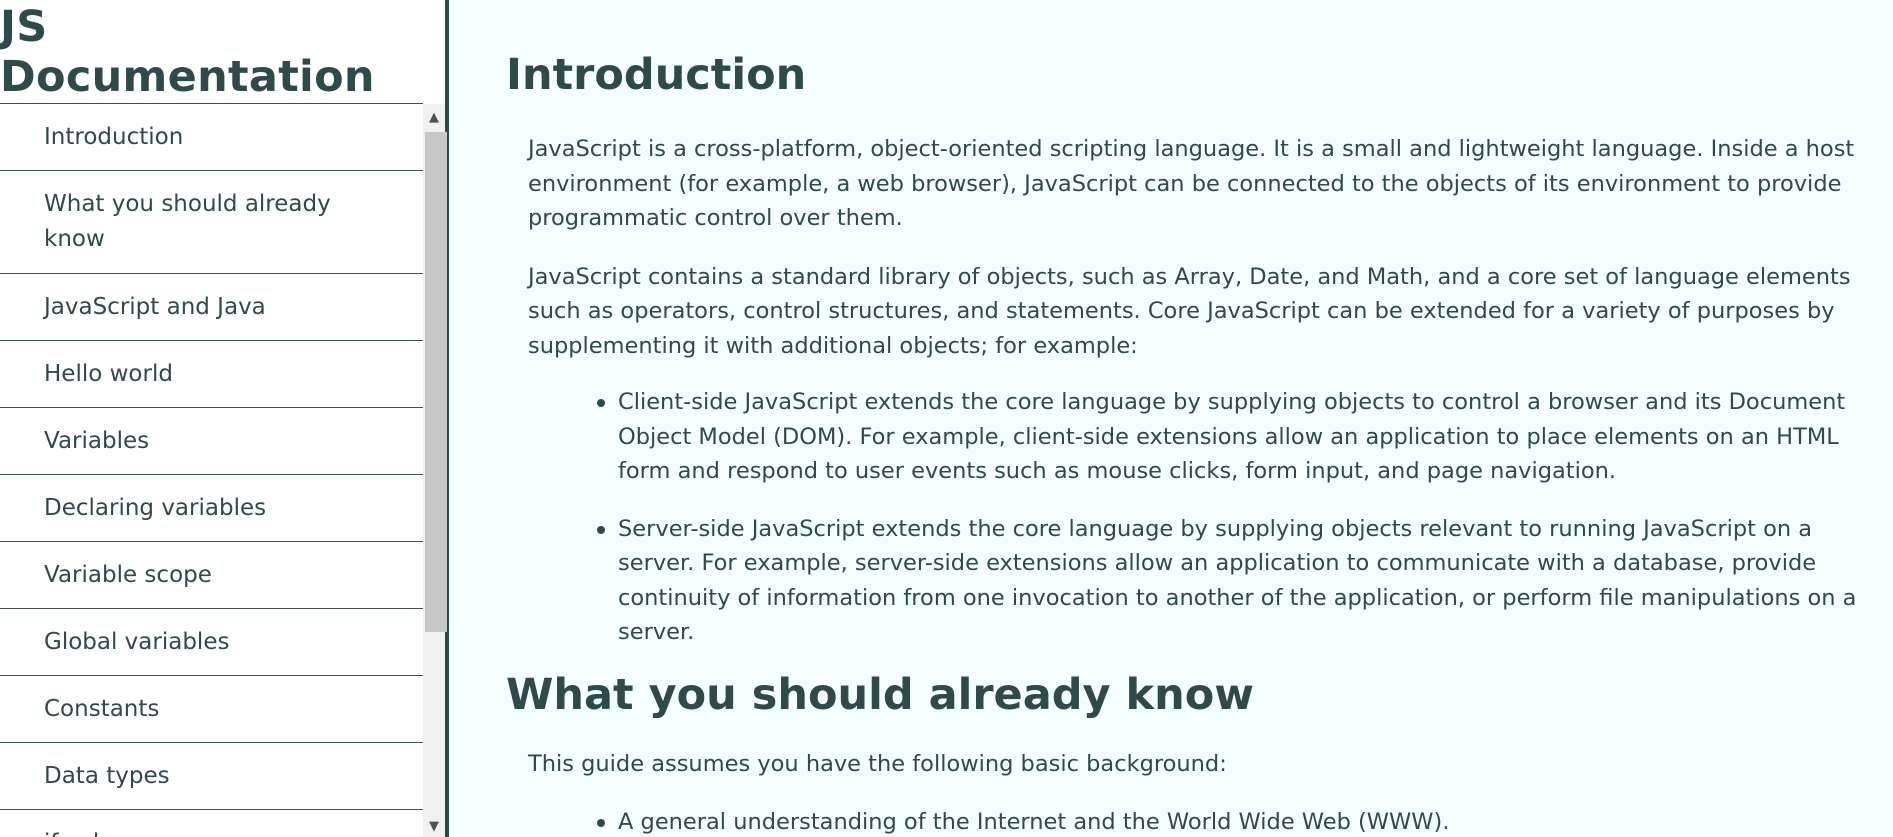  I want to click on nav-link-javascript-and-java: JavaScript and Java, so click(211, 307).